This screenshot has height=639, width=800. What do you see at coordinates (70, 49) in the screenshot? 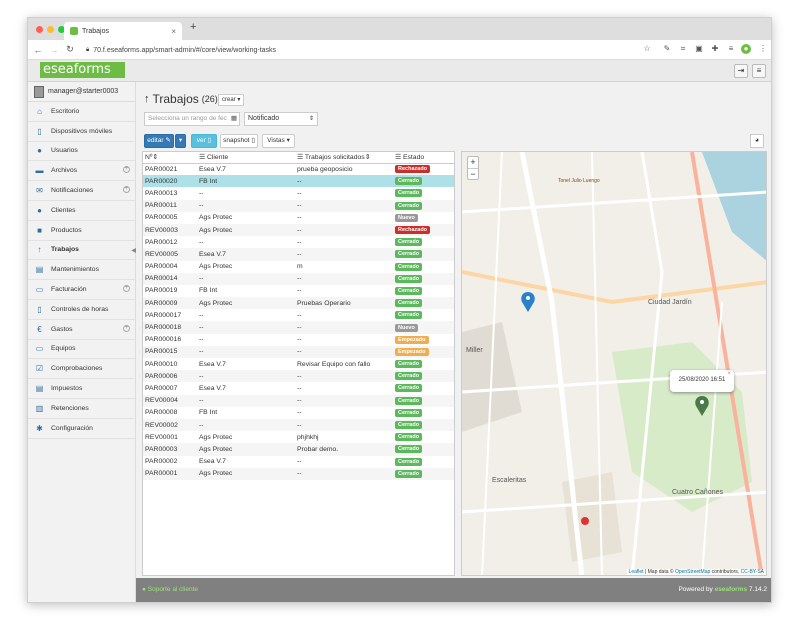
I see `reload-icon: ↻` at bounding box center [70, 49].